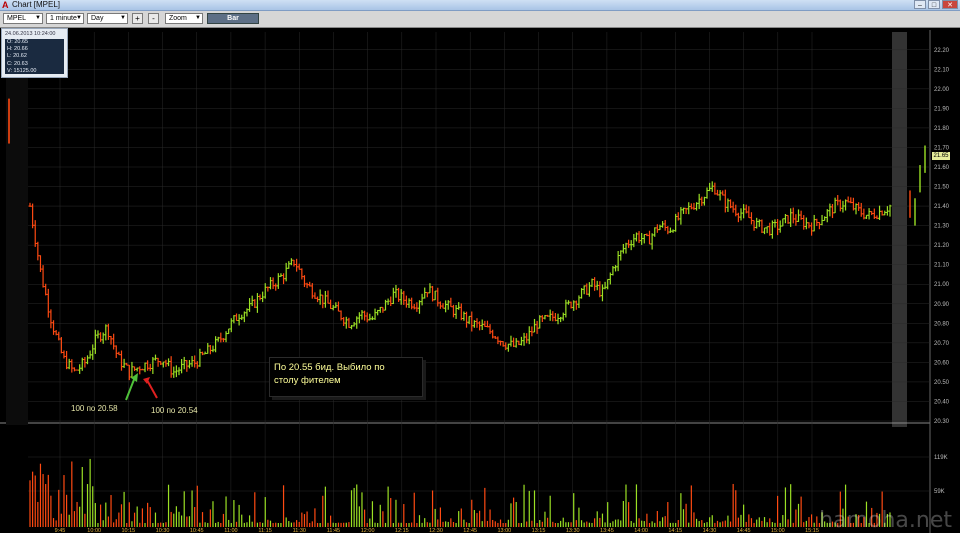  I want to click on price-tick-label: 21.20, so click(942, 246).